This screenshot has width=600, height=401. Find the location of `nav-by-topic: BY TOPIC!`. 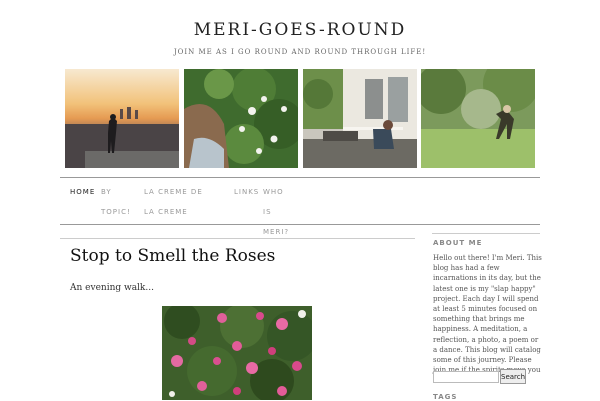

nav-by-topic: BY TOPIC! is located at coordinates (117, 202).